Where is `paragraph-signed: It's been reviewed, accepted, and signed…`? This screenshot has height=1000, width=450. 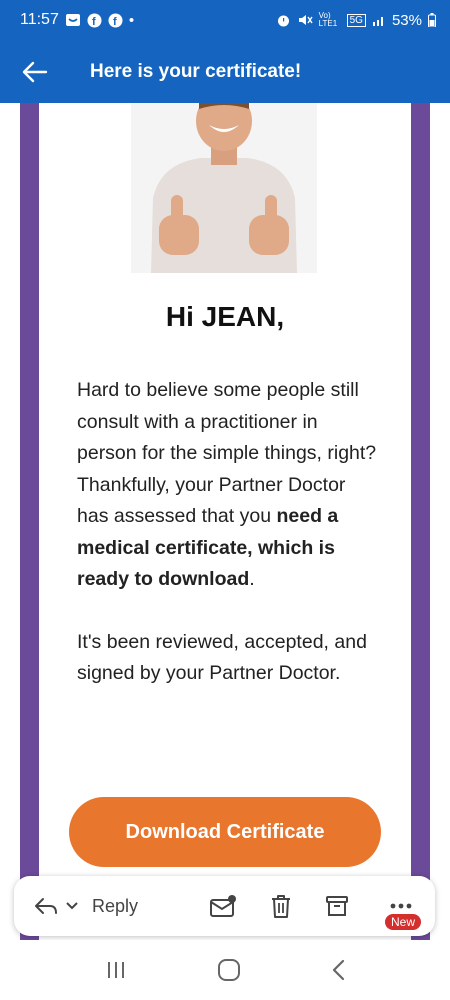 paragraph-signed: It's been reviewed, accepted, and signed… is located at coordinates (222, 657).